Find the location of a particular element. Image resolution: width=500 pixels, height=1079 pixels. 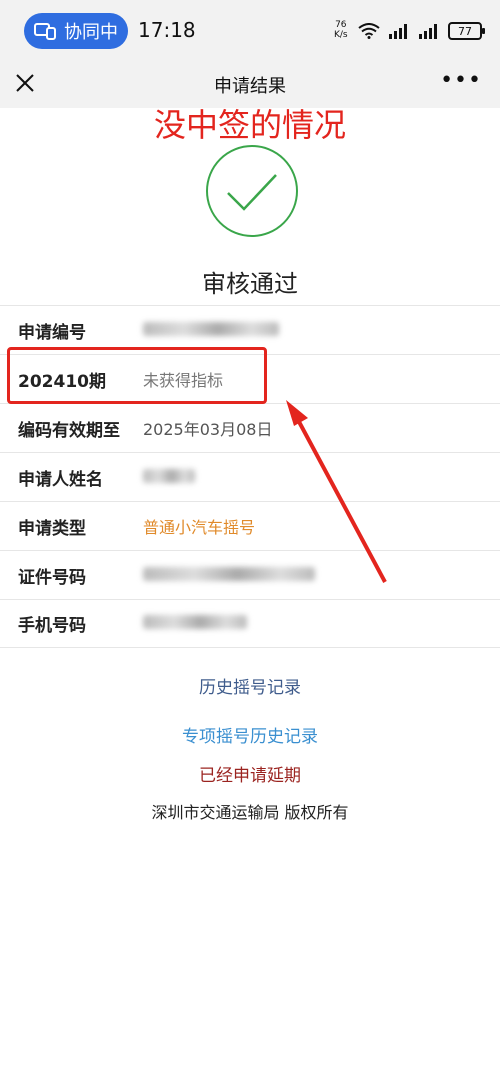

net-speed-value: 76 is located at coordinates (341, 25).